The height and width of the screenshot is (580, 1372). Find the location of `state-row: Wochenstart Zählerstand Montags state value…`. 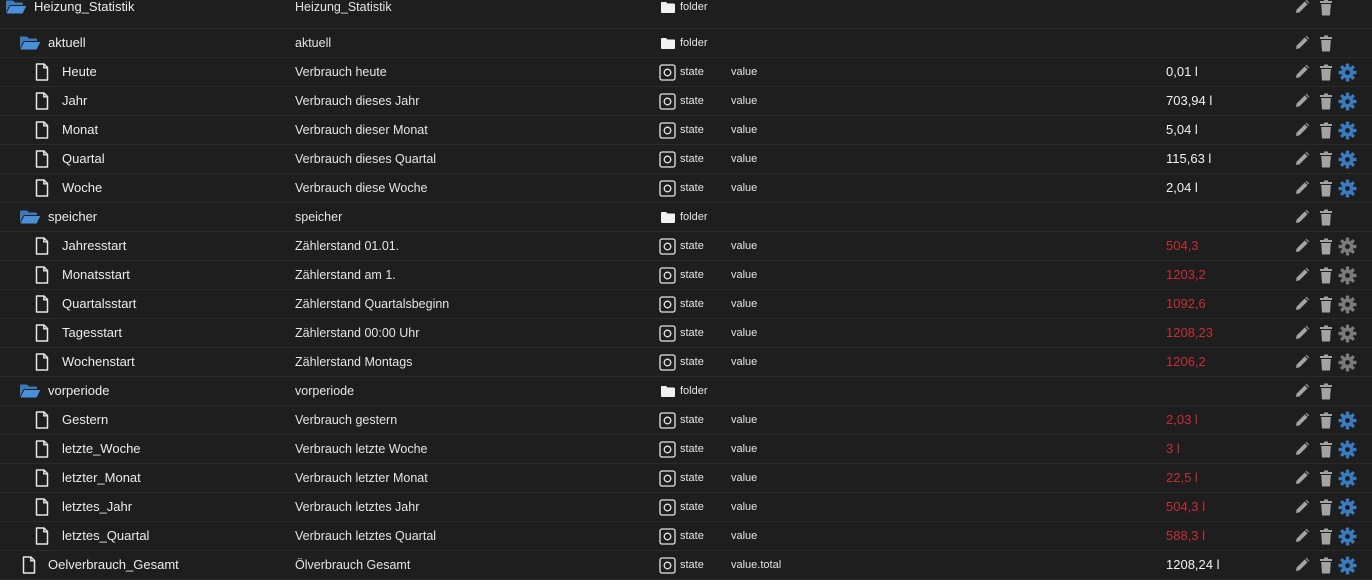

state-row: Wochenstart Zählerstand Montags state value… is located at coordinates (686, 362).